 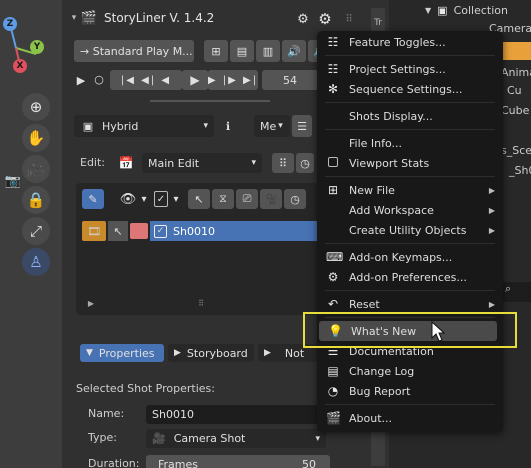 I want to click on type-dropdown: 🎥 Camera Shot ▾, so click(x=236, y=438).